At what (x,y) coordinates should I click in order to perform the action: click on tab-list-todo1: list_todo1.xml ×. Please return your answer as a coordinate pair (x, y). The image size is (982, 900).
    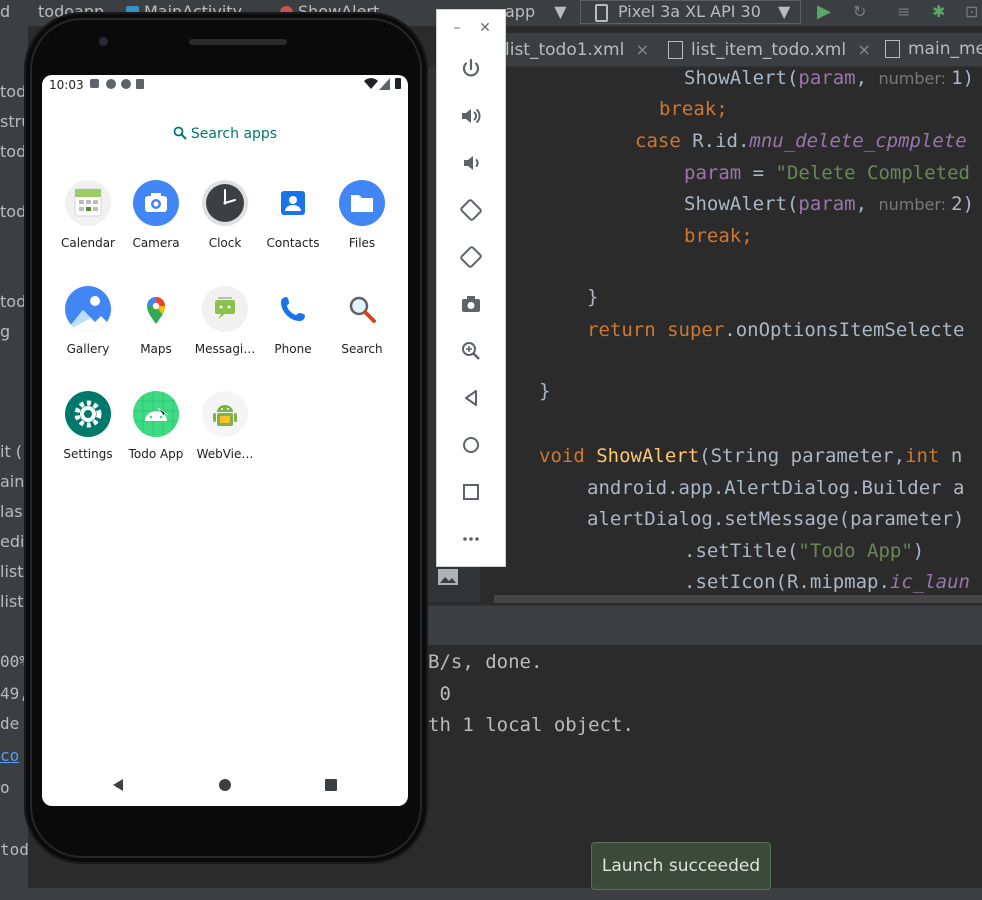
    Looking at the image, I should click on (577, 49).